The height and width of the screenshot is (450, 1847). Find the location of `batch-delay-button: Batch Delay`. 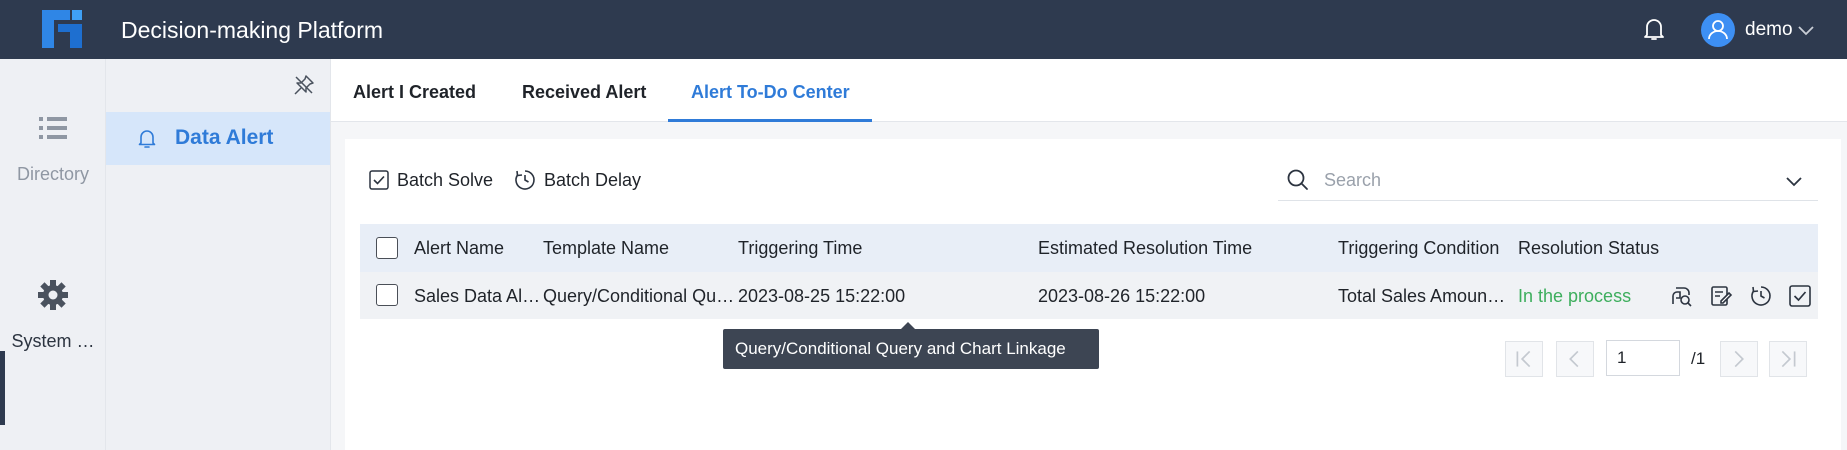

batch-delay-button: Batch Delay is located at coordinates (577, 180).